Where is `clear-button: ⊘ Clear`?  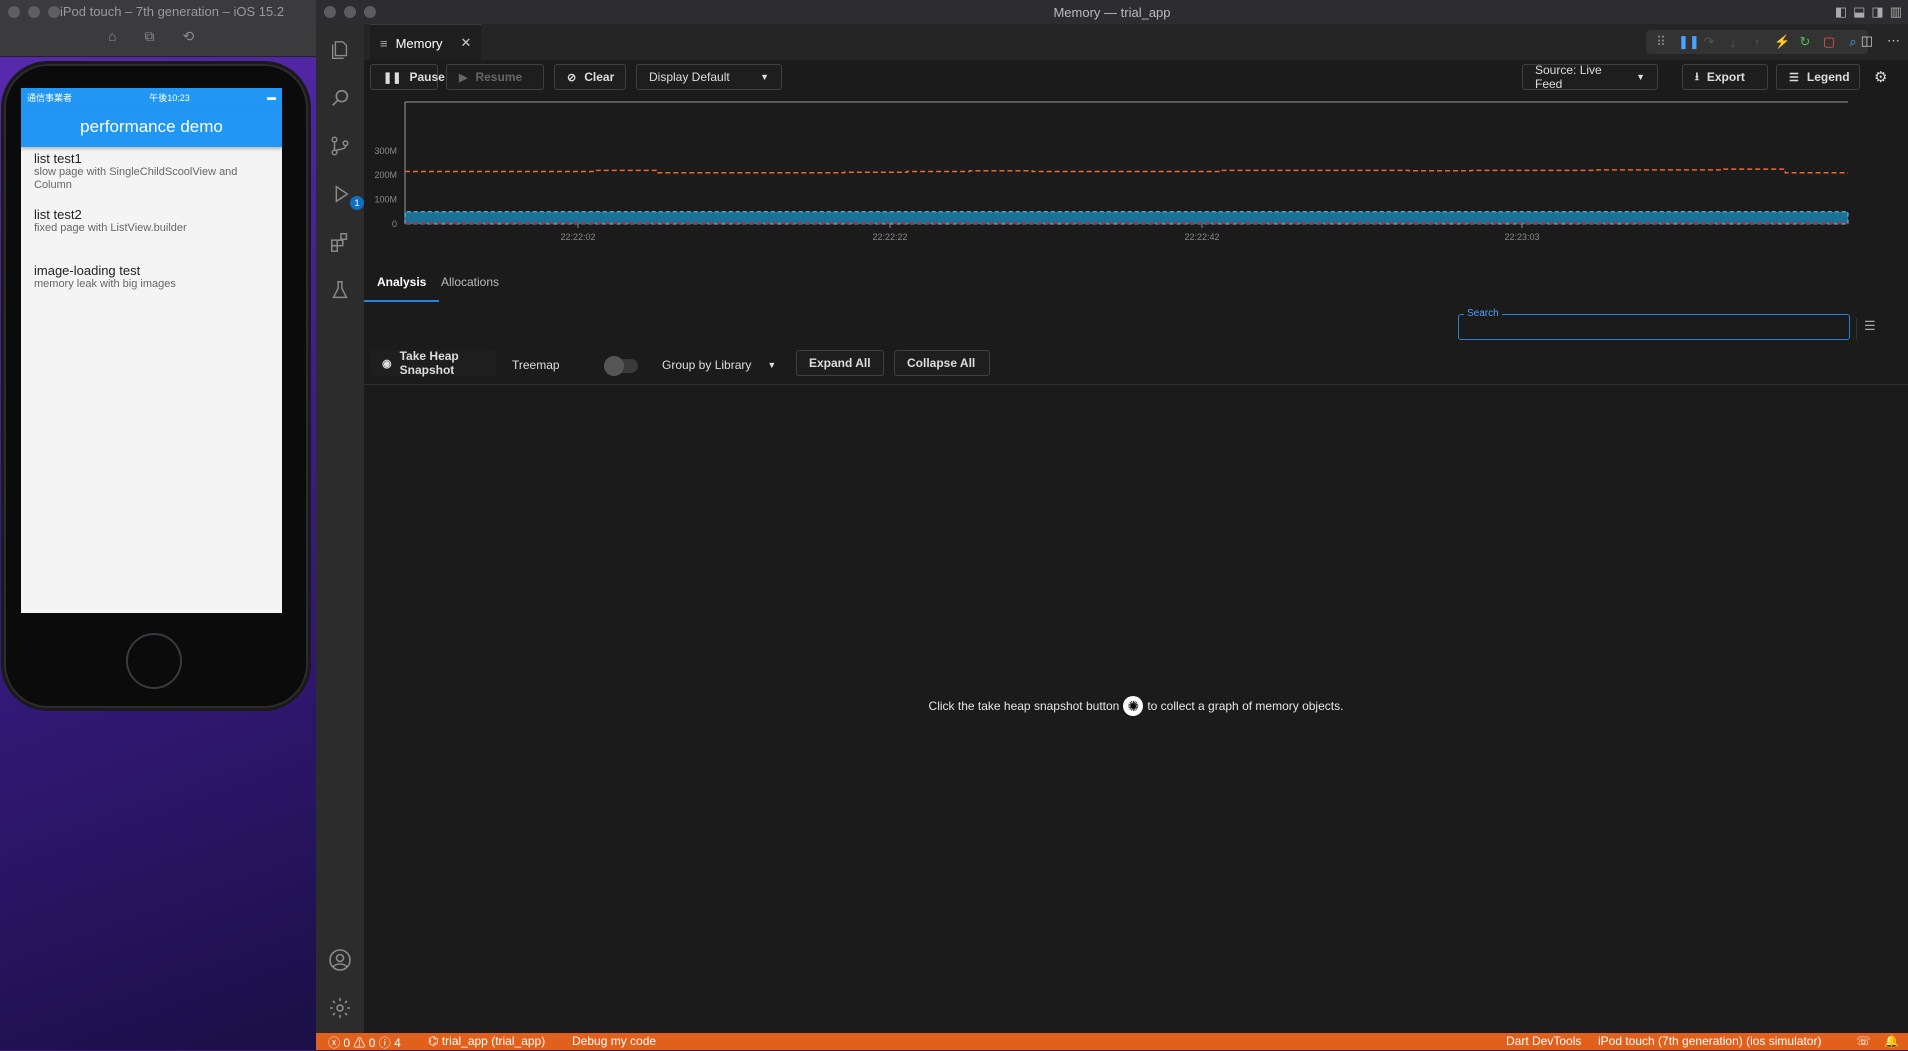
clear-button: ⊘ Clear is located at coordinates (590, 77).